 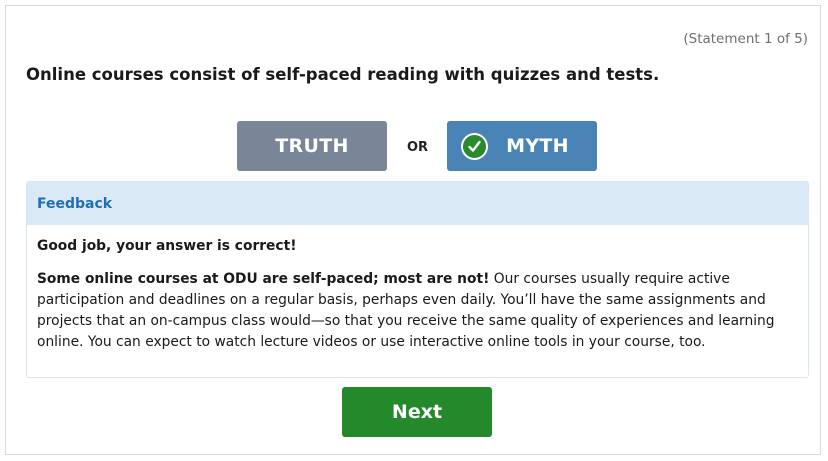 What do you see at coordinates (537, 146) in the screenshot?
I see `myth-button-label: MYTH` at bounding box center [537, 146].